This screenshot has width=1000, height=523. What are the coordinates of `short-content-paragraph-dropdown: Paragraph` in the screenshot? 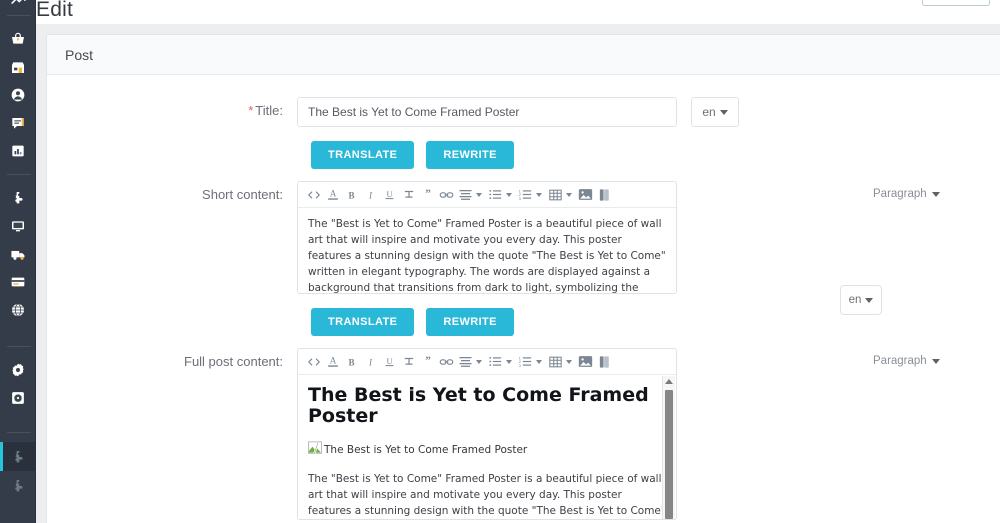 It's located at (906, 194).